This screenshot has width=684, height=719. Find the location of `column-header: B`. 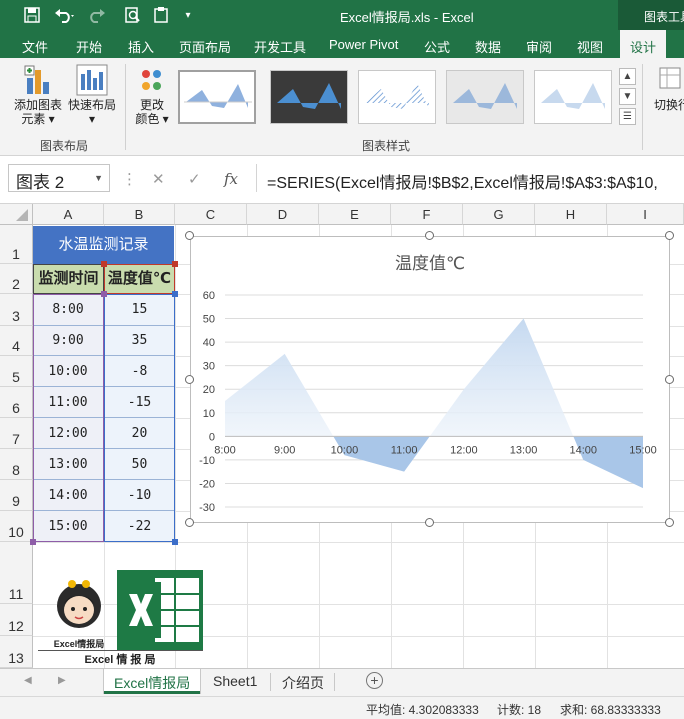

column-header: B is located at coordinates (139, 214).